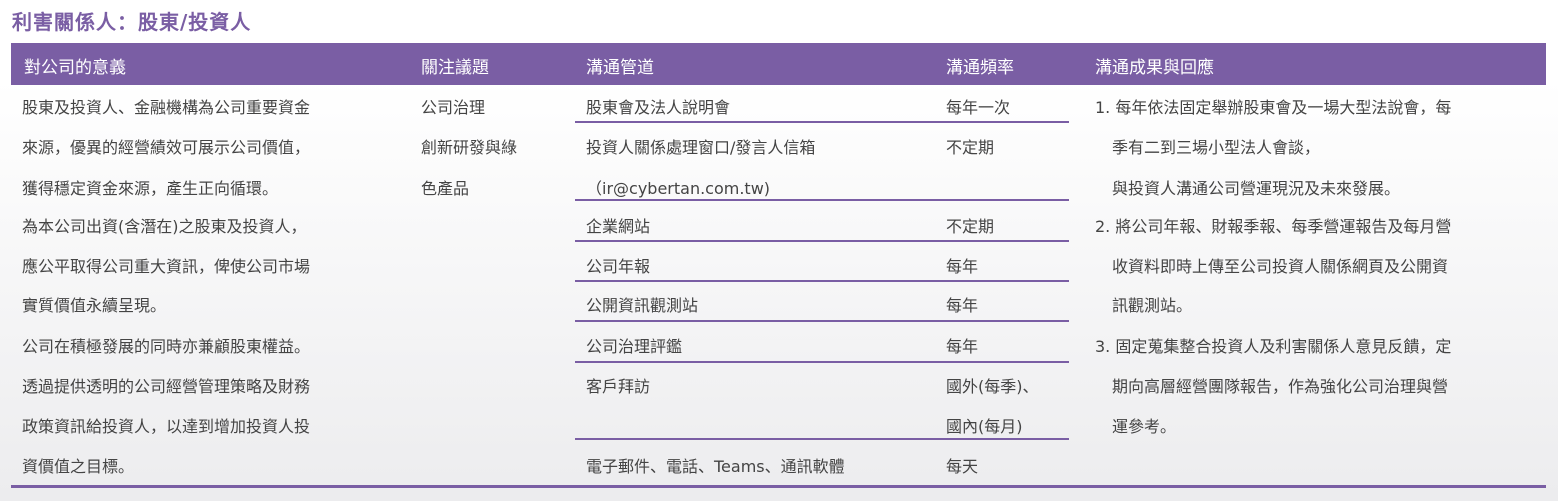 The width and height of the screenshot is (1558, 501). What do you see at coordinates (1273, 107) in the screenshot?
I see `result-line: 1. 每年依法固定舉辦股東會及一場大型法說會，每` at bounding box center [1273, 107].